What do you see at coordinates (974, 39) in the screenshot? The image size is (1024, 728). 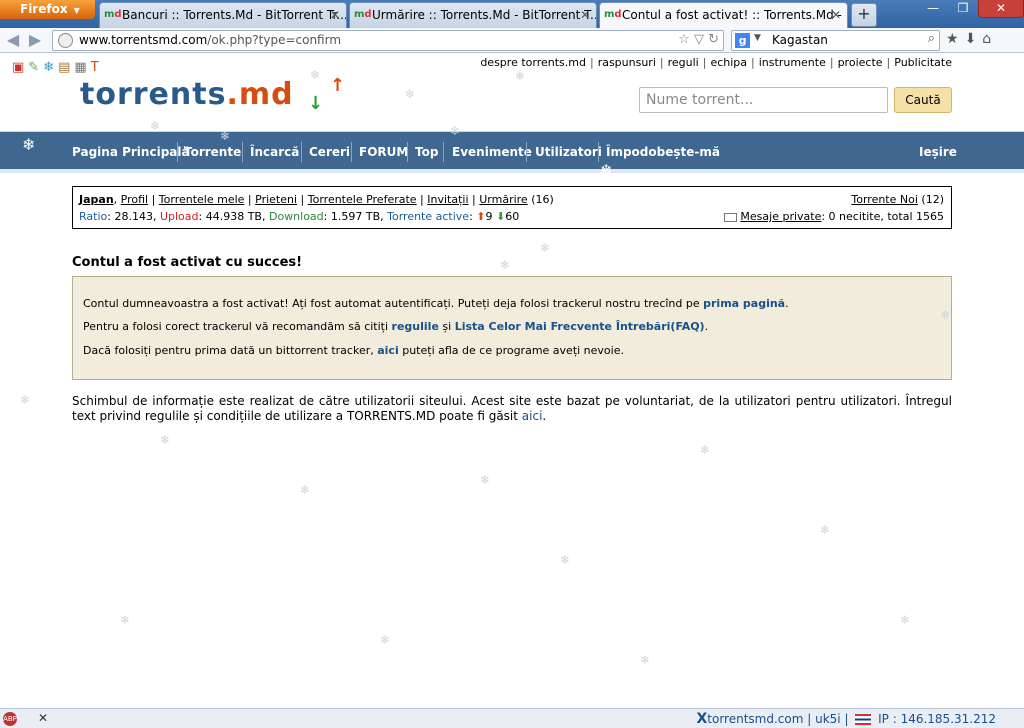 I see `download-arrow-icon: ⬇` at bounding box center [974, 39].